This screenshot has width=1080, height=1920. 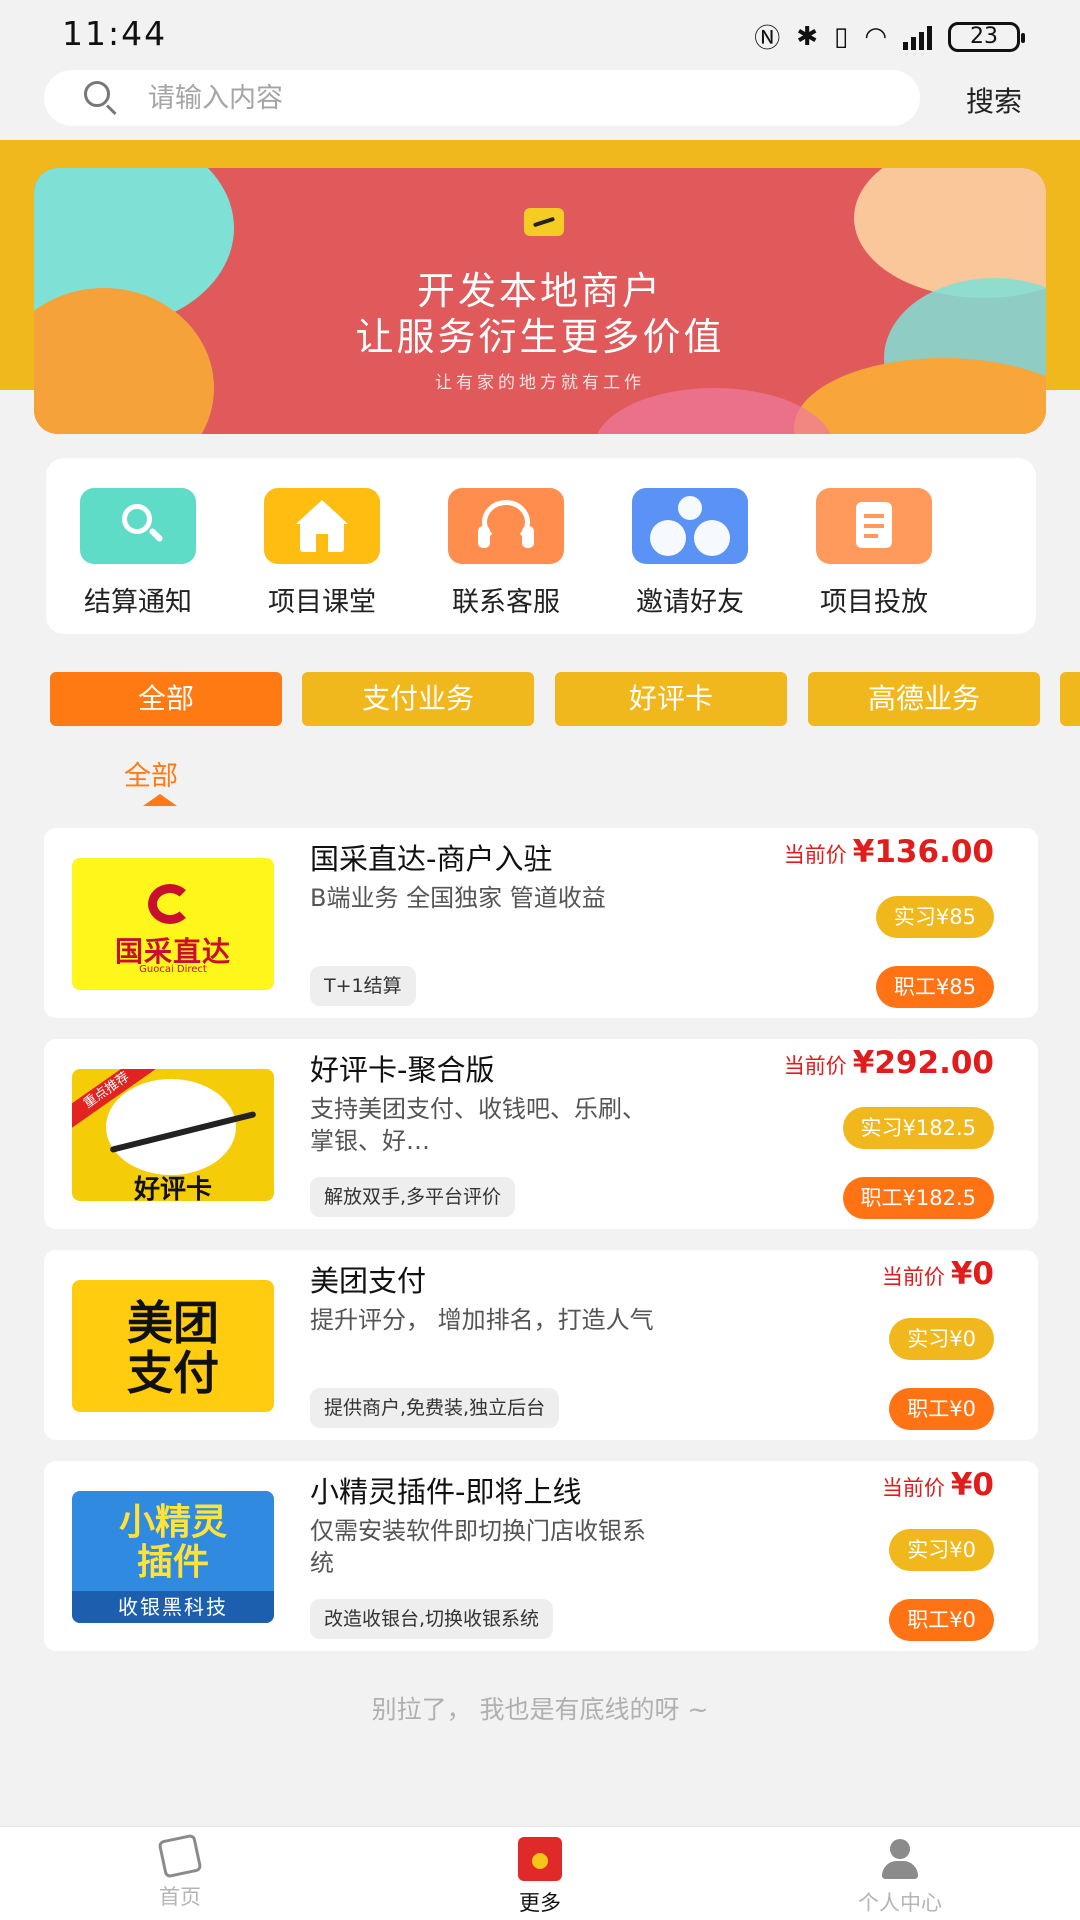 I want to click on tab-amap: 高德业务, so click(x=924, y=699).